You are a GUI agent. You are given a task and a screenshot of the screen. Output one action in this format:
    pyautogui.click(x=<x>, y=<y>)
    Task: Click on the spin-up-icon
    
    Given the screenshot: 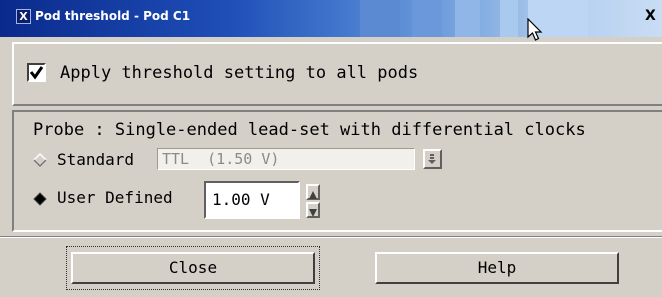 What is the action you would take?
    pyautogui.click(x=313, y=192)
    